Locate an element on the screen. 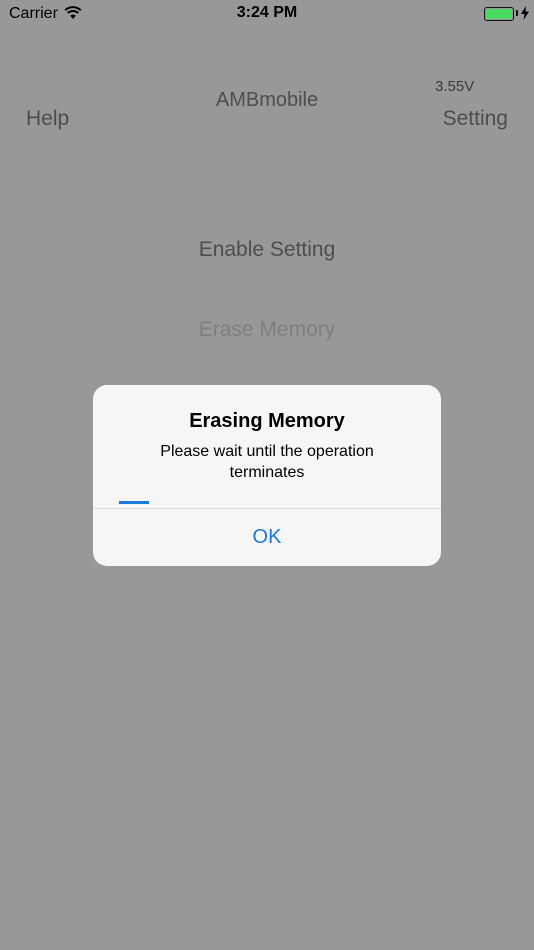  alert-title: Erasing Memory is located at coordinates (267, 421).